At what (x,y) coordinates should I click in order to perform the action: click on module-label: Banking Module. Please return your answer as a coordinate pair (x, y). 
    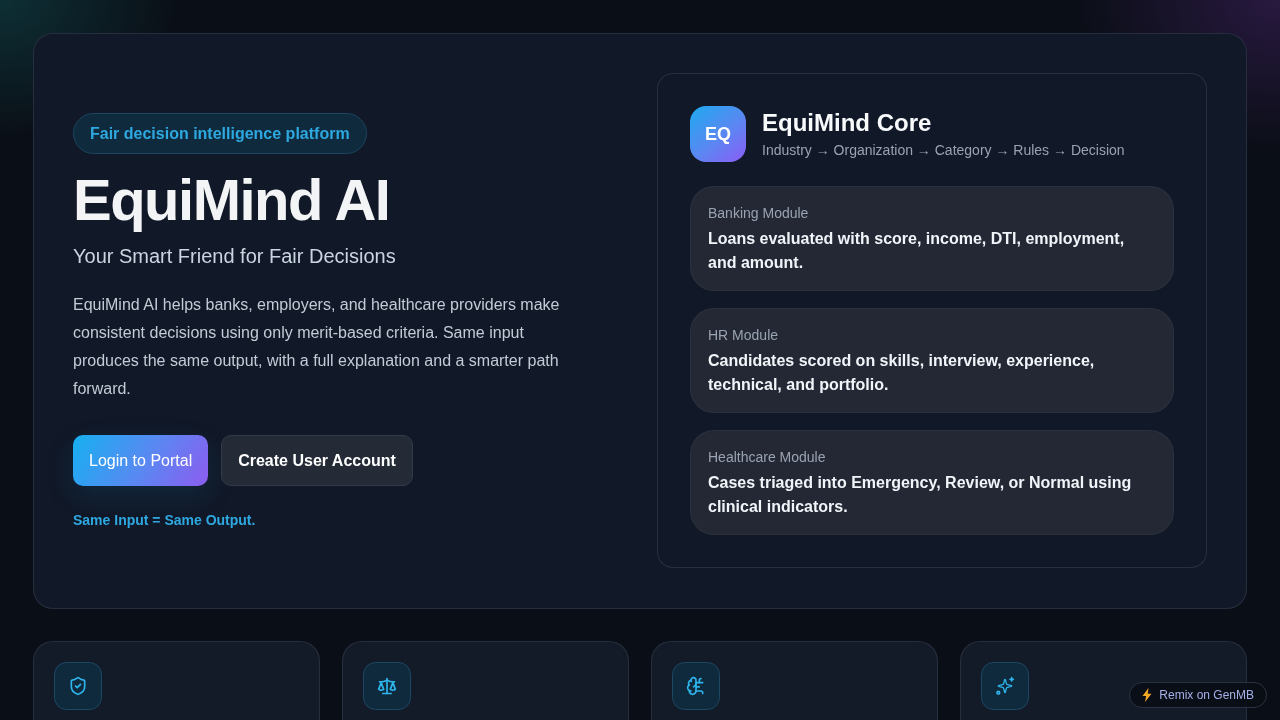
    Looking at the image, I should click on (758, 213).